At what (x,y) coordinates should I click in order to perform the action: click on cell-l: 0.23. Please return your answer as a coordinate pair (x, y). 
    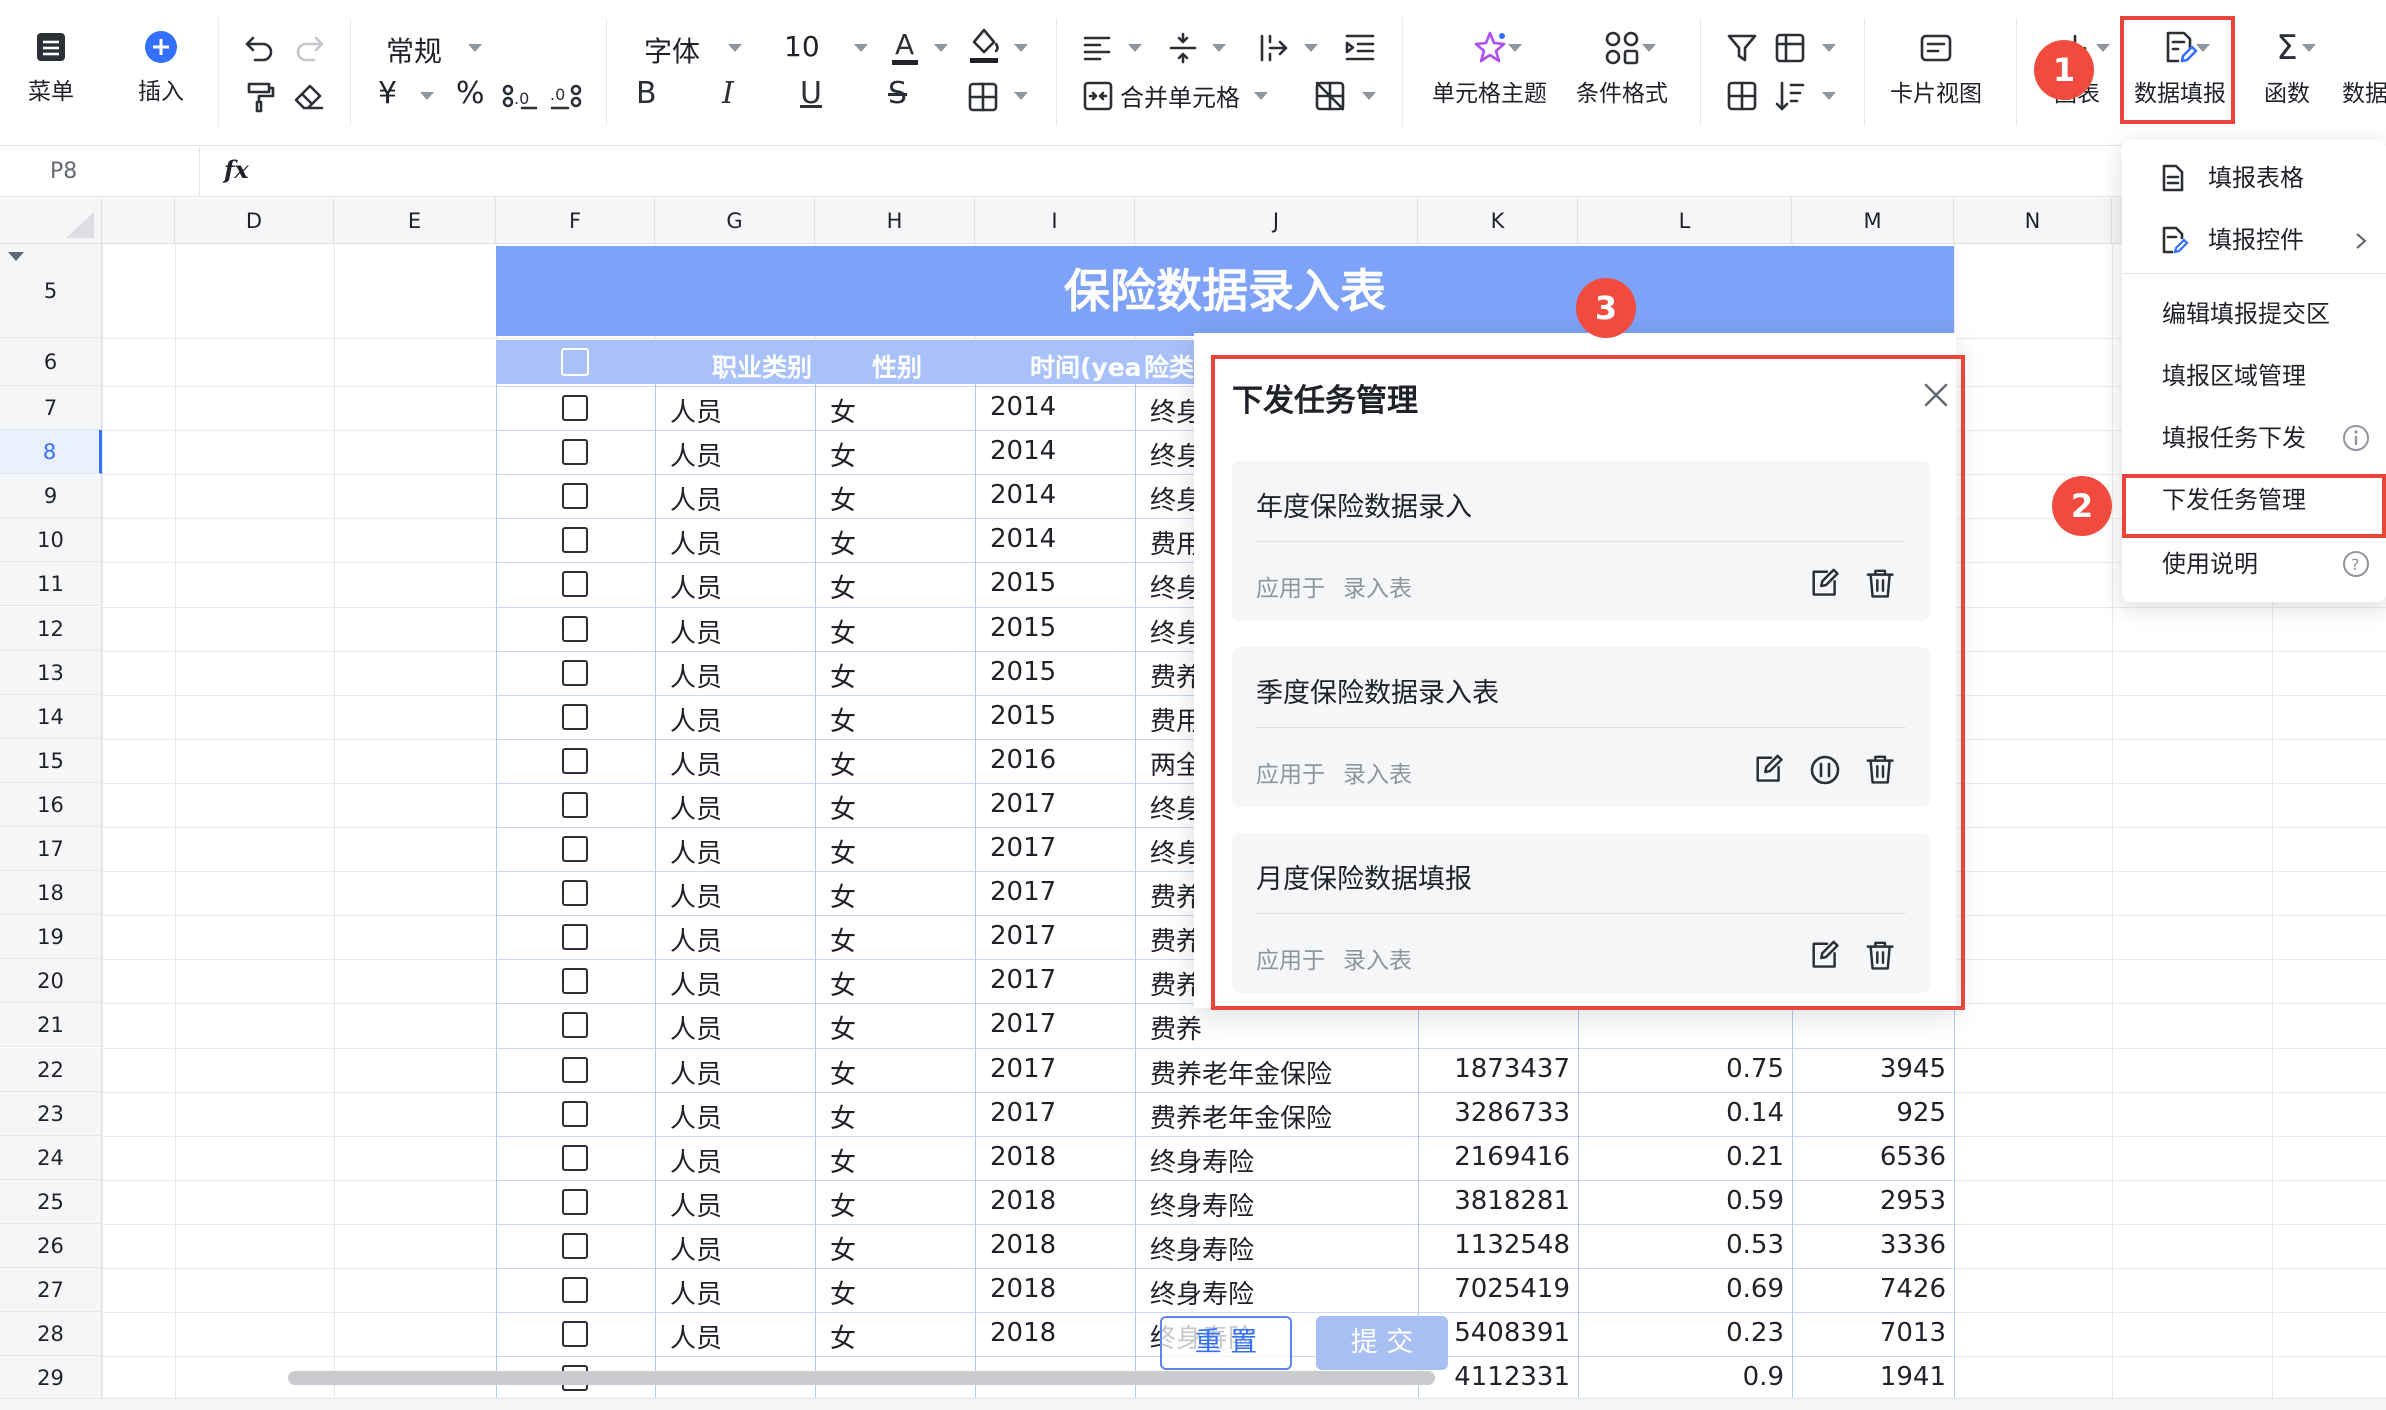
    Looking at the image, I should click on (1755, 1333).